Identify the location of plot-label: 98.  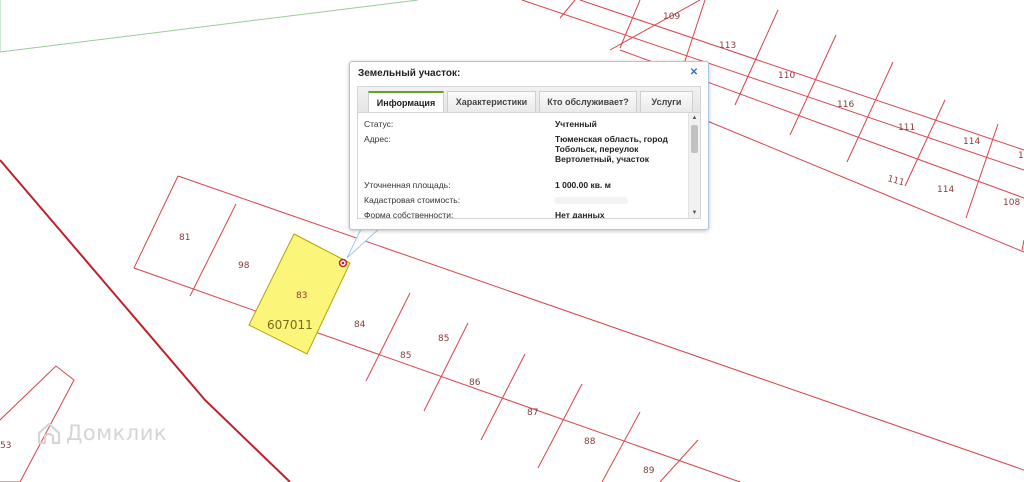
(244, 266).